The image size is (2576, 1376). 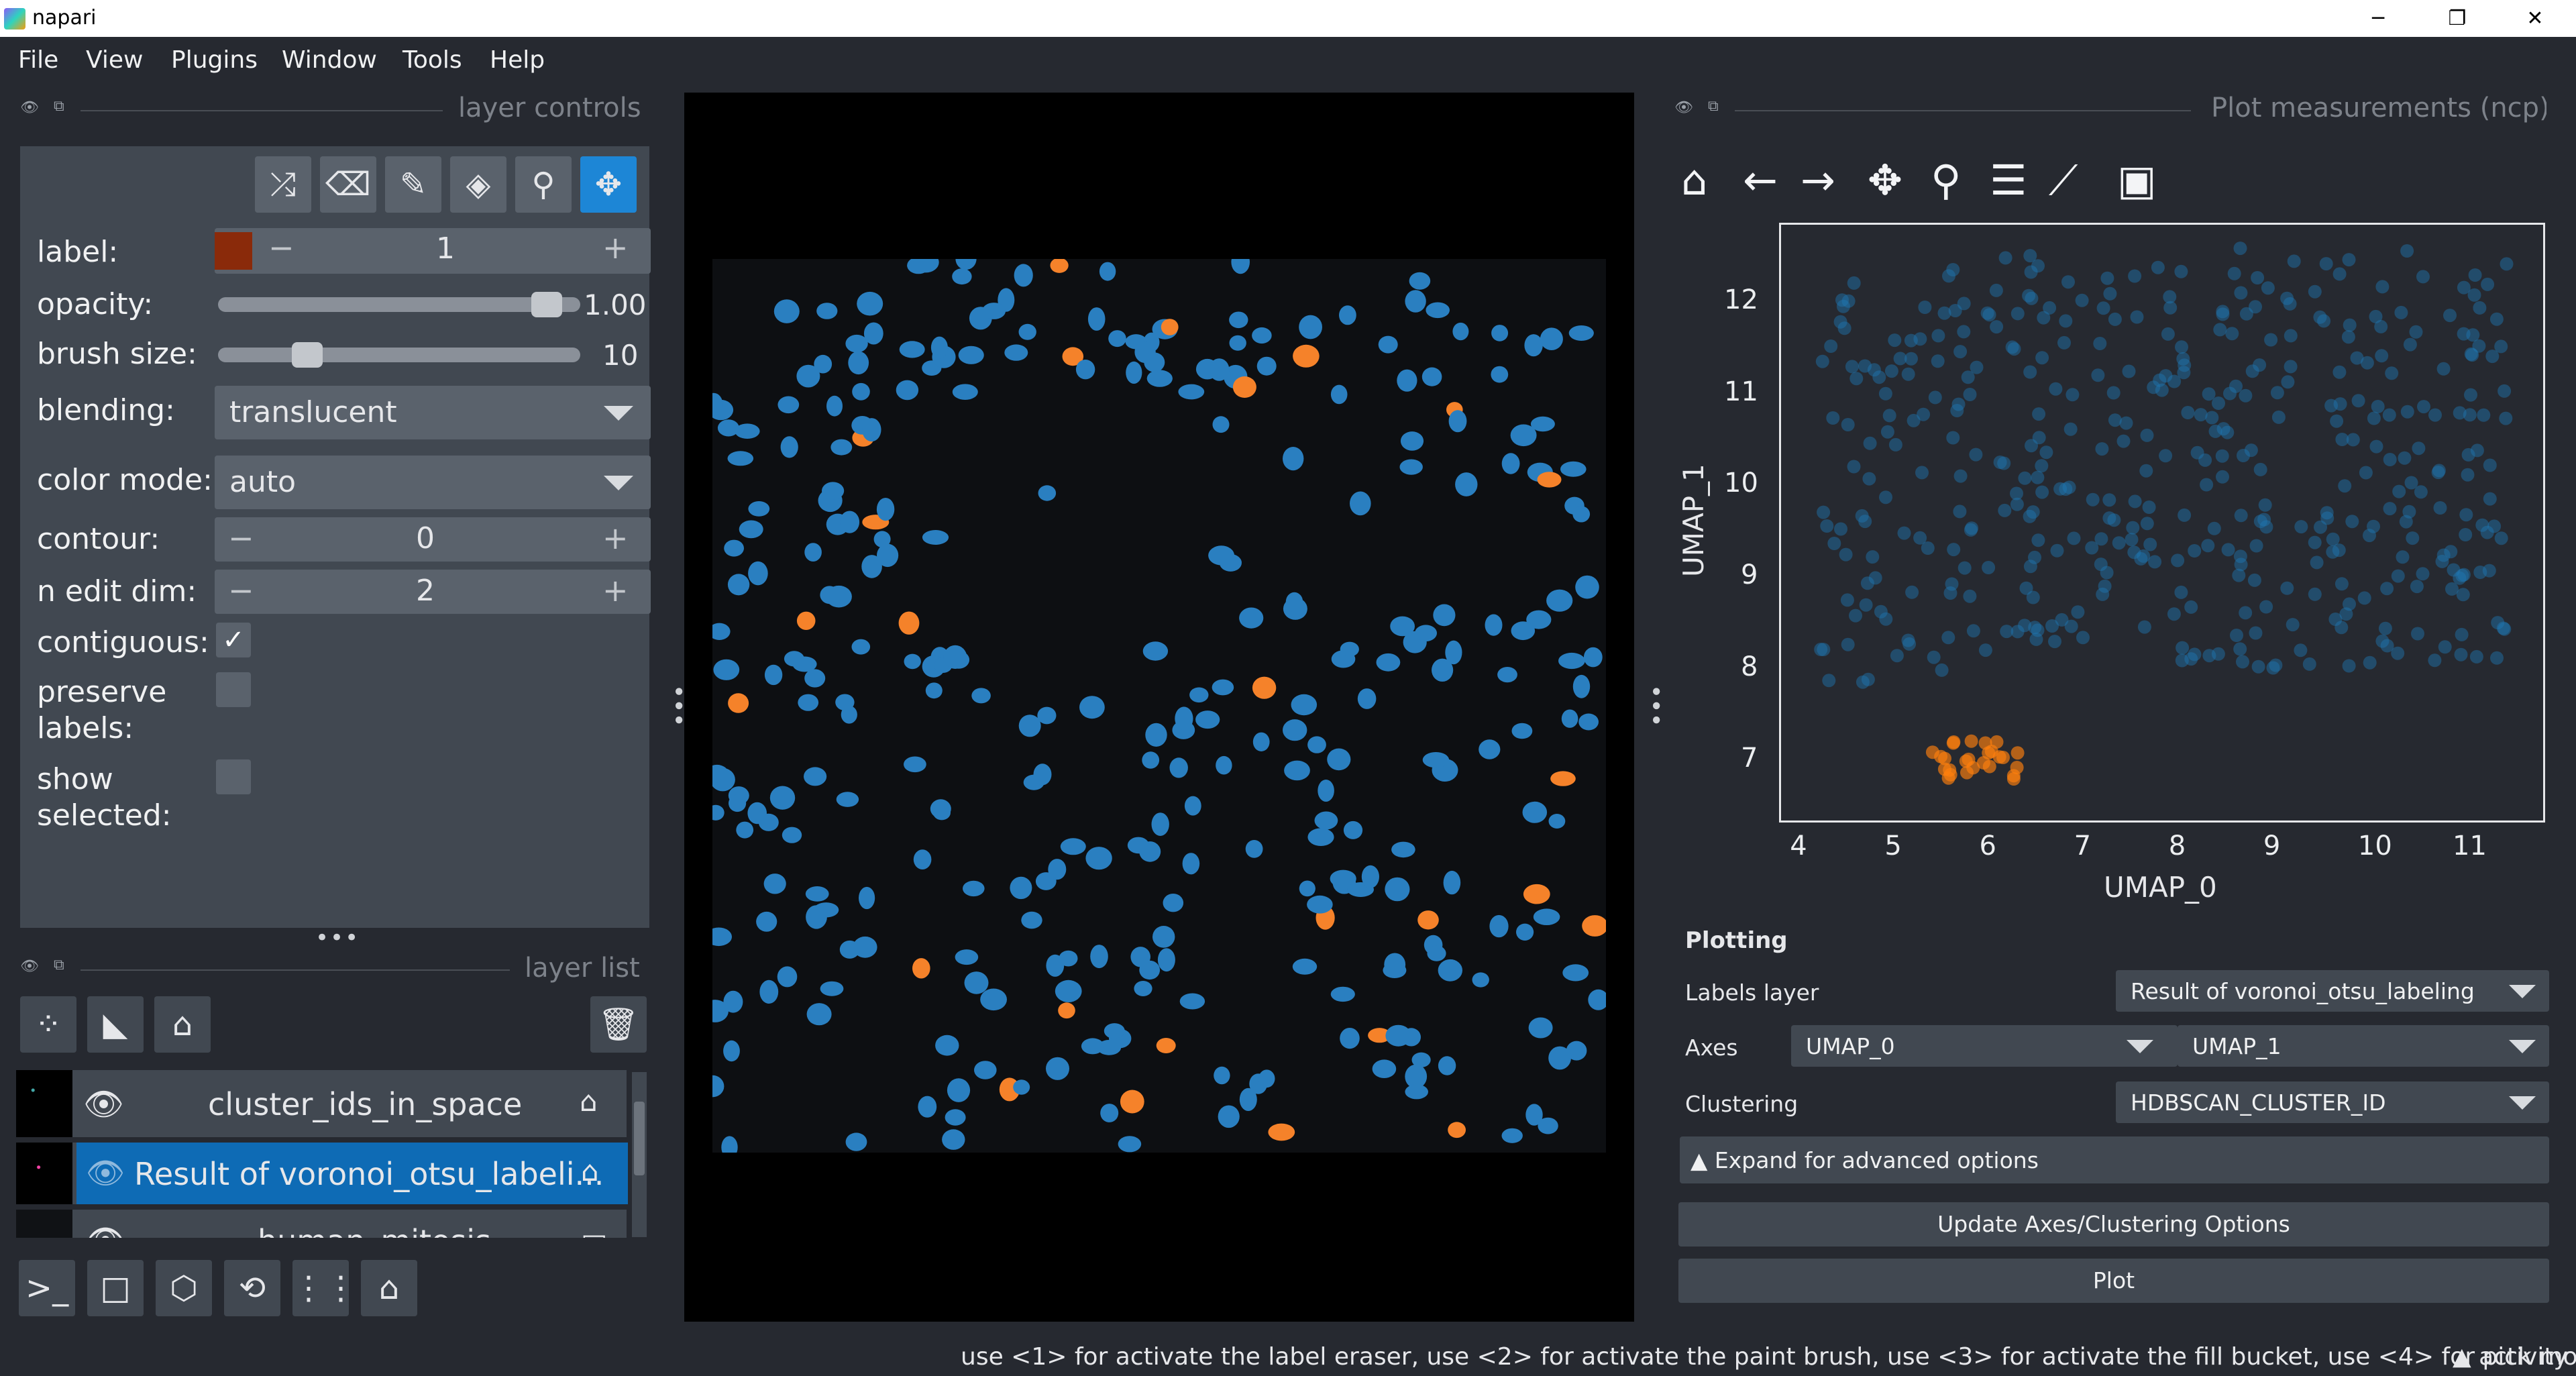 What do you see at coordinates (445, 248) in the screenshot?
I see `label-value: 1` at bounding box center [445, 248].